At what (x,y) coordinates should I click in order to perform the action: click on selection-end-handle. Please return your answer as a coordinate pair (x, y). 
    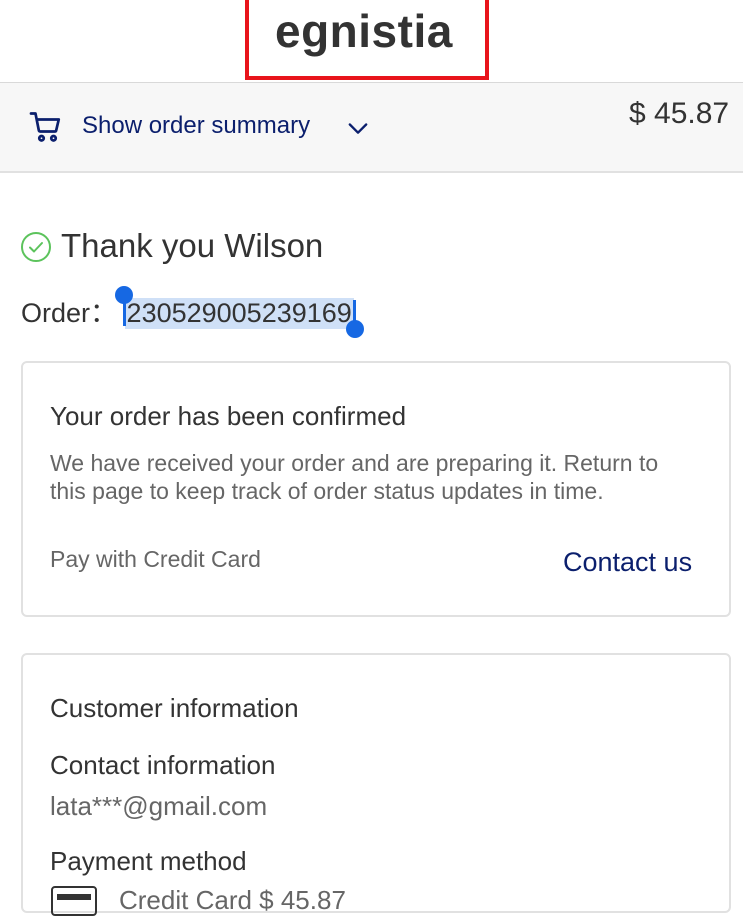
    Looking at the image, I should click on (354, 329).